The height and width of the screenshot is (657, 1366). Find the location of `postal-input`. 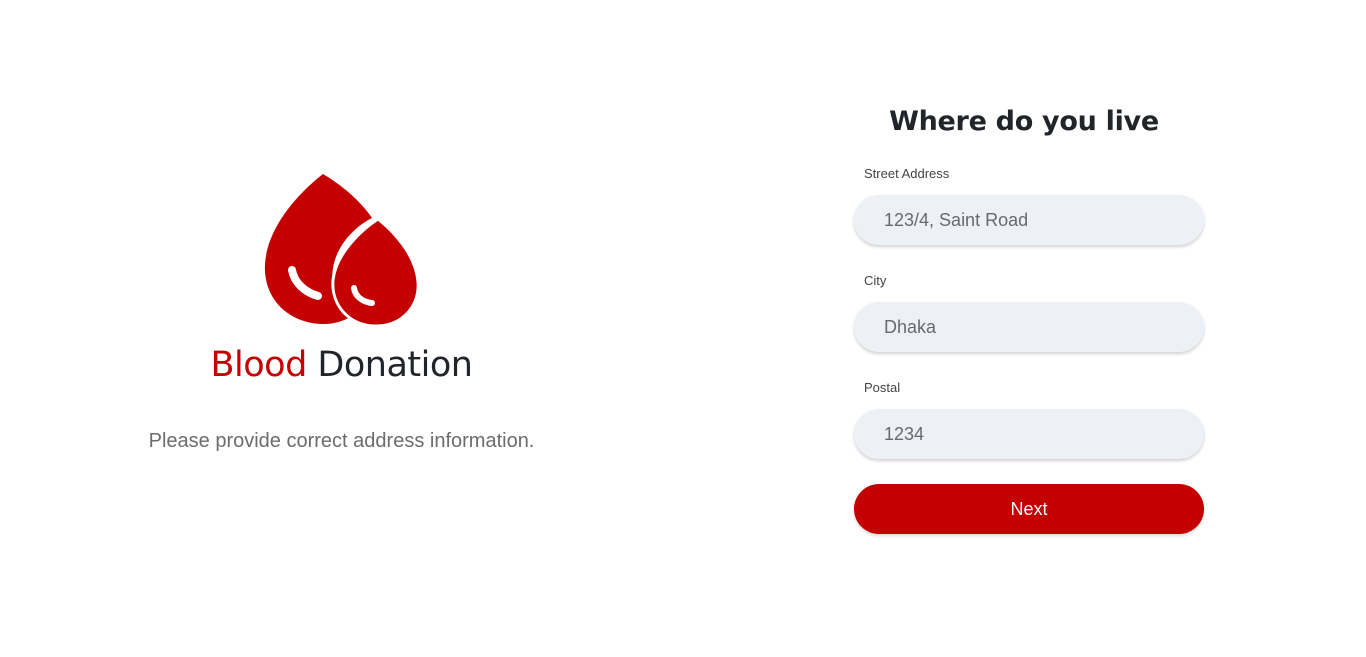

postal-input is located at coordinates (1029, 434).